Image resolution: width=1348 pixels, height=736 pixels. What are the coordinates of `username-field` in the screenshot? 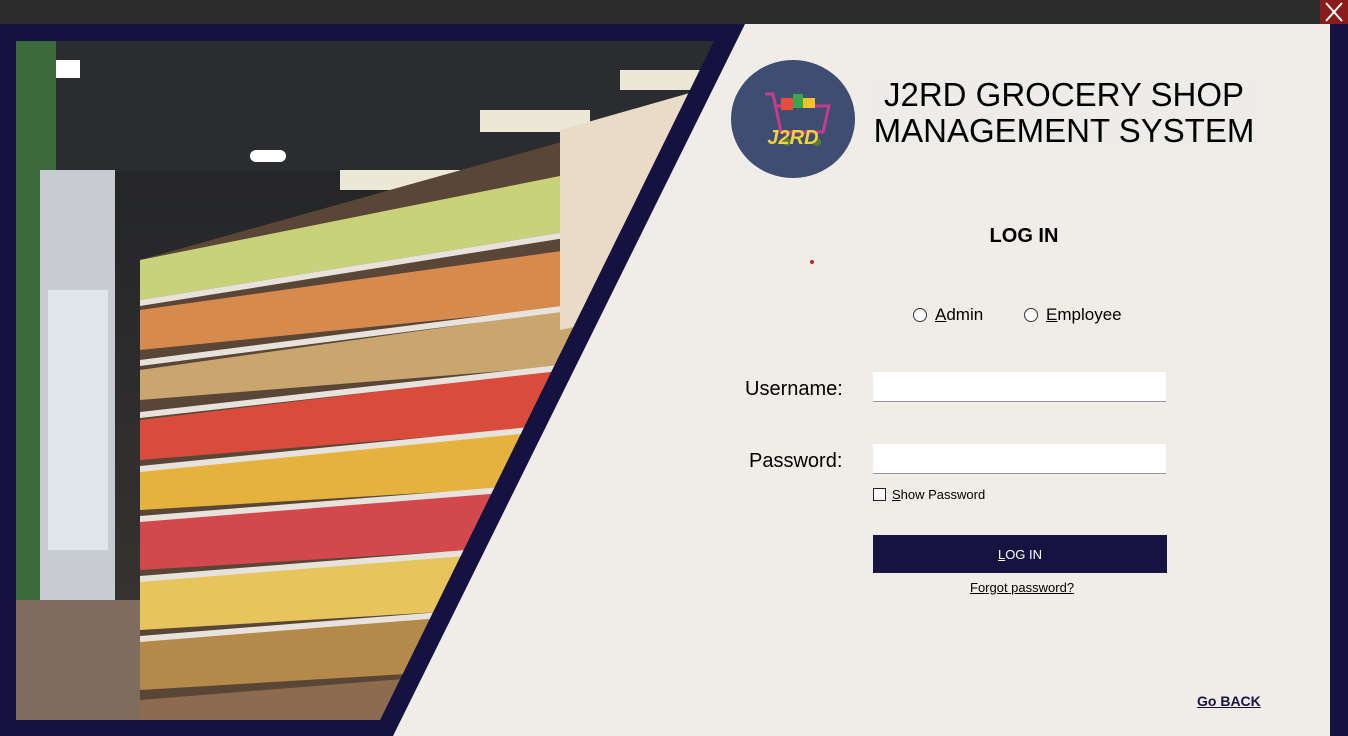 It's located at (1019, 387).